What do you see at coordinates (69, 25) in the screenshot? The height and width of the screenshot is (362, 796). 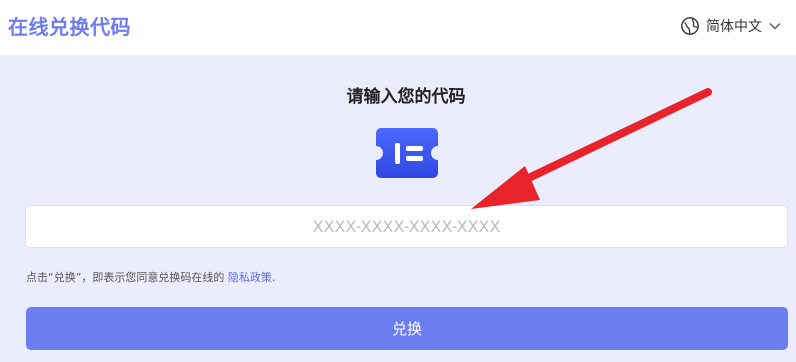 I see `site-title: 在线兑换代码` at bounding box center [69, 25].